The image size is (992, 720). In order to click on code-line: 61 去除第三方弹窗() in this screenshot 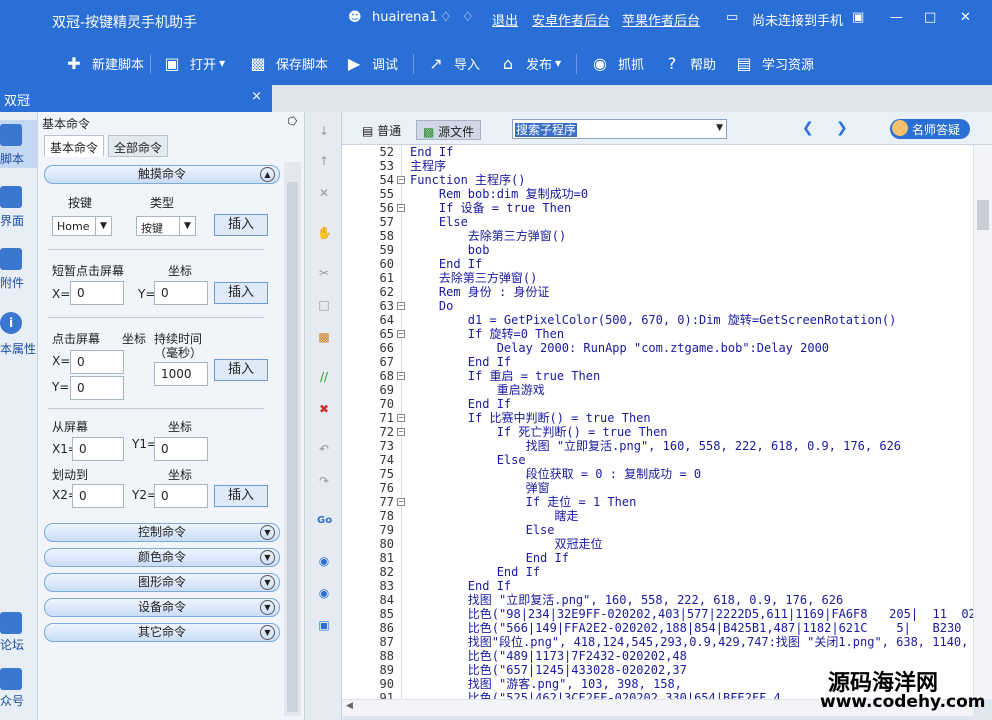, I will do `click(657, 278)`.